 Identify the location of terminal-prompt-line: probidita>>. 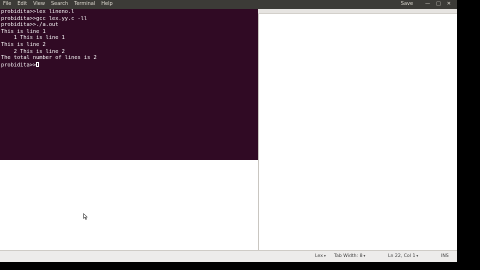
(129, 65).